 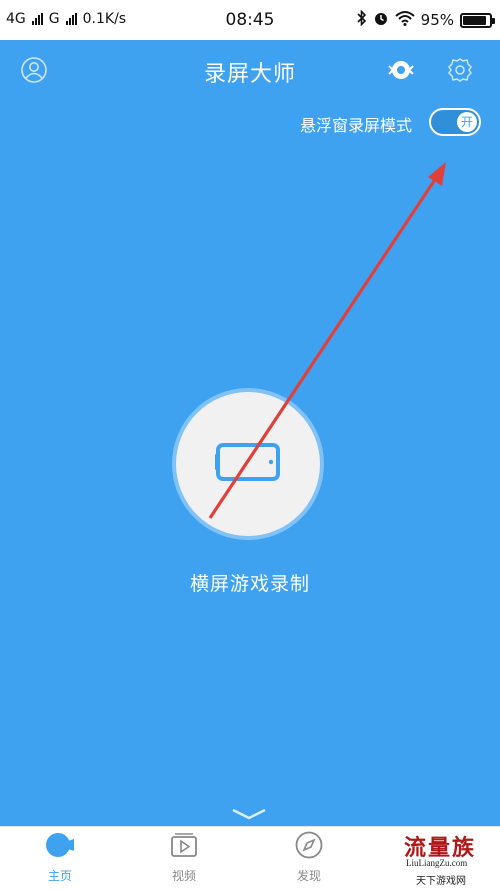 What do you see at coordinates (249, 815) in the screenshot?
I see `chevron-down-icon` at bounding box center [249, 815].